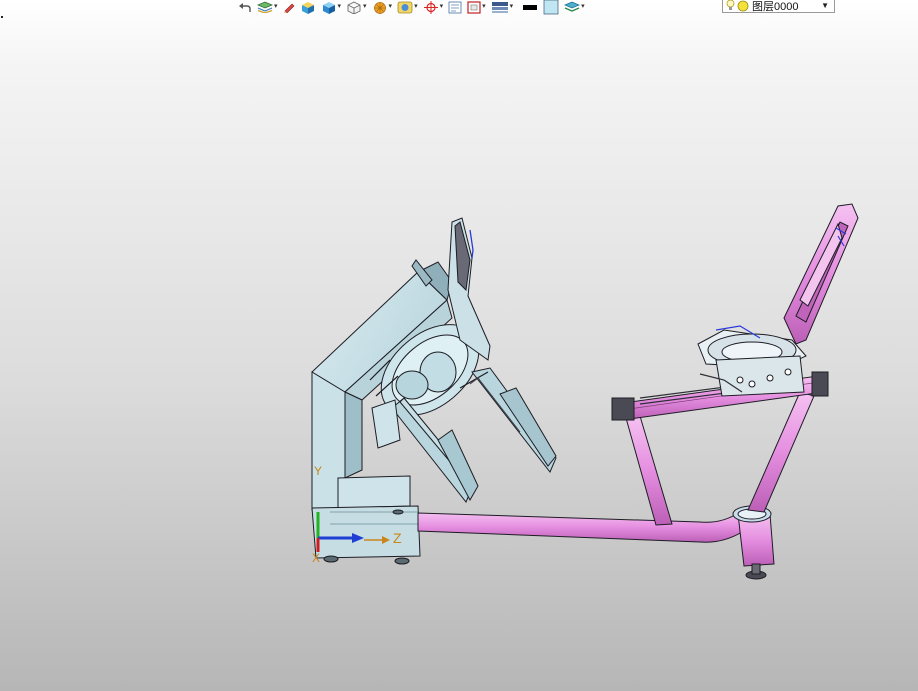  I want to click on seat-assembly, so click(778, 300).